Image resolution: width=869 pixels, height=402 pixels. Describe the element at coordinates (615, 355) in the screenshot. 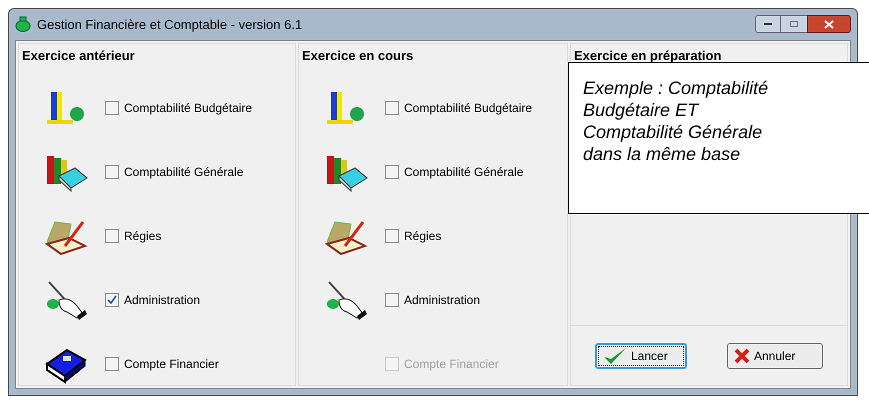

I see `checkmark-icon` at that location.